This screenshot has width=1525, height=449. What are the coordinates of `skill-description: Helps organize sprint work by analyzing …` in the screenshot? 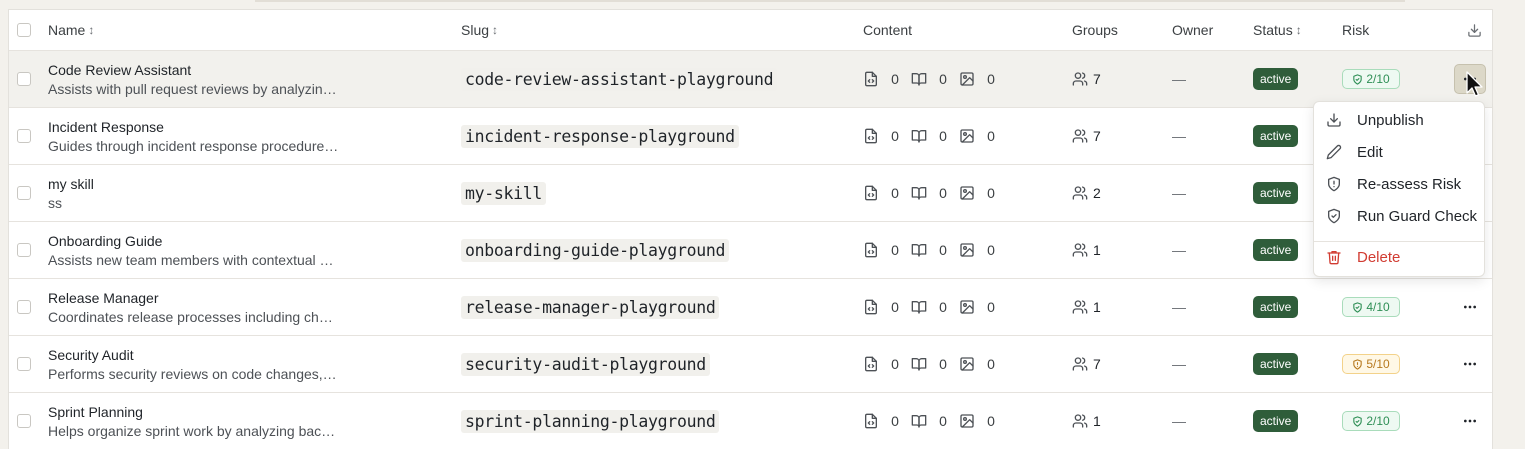 It's located at (192, 430).